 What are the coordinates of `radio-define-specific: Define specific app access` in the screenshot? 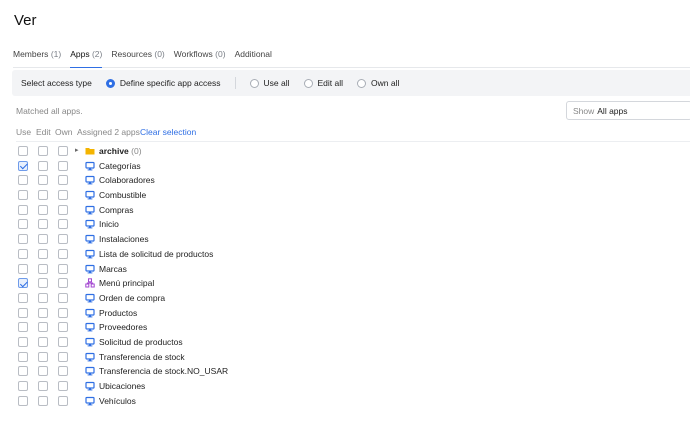 It's located at (163, 83).